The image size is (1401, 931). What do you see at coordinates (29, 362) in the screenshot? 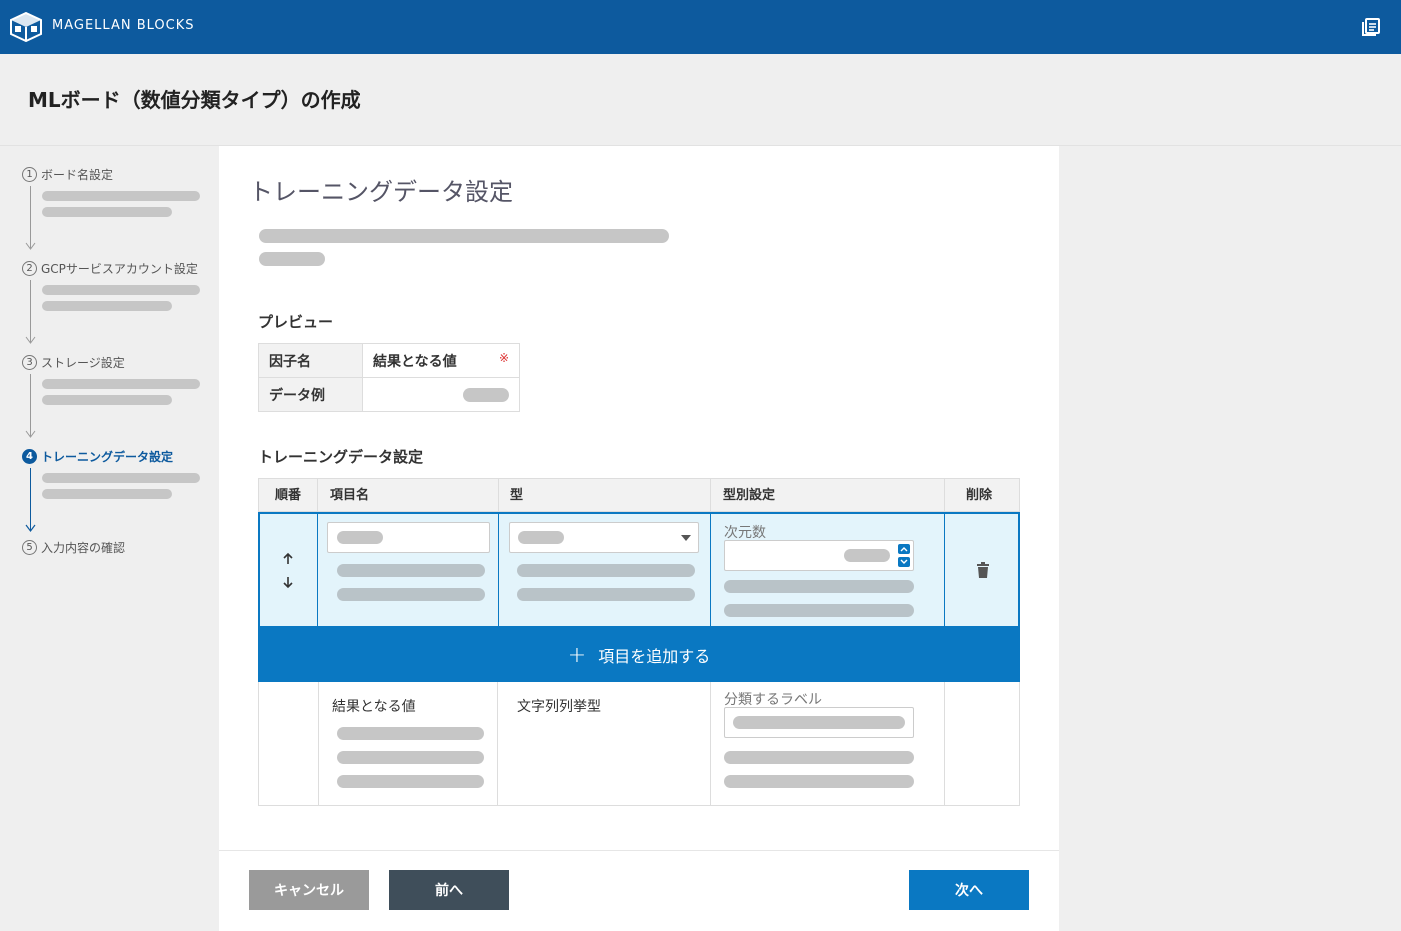
I see `step-number: 3` at bounding box center [29, 362].